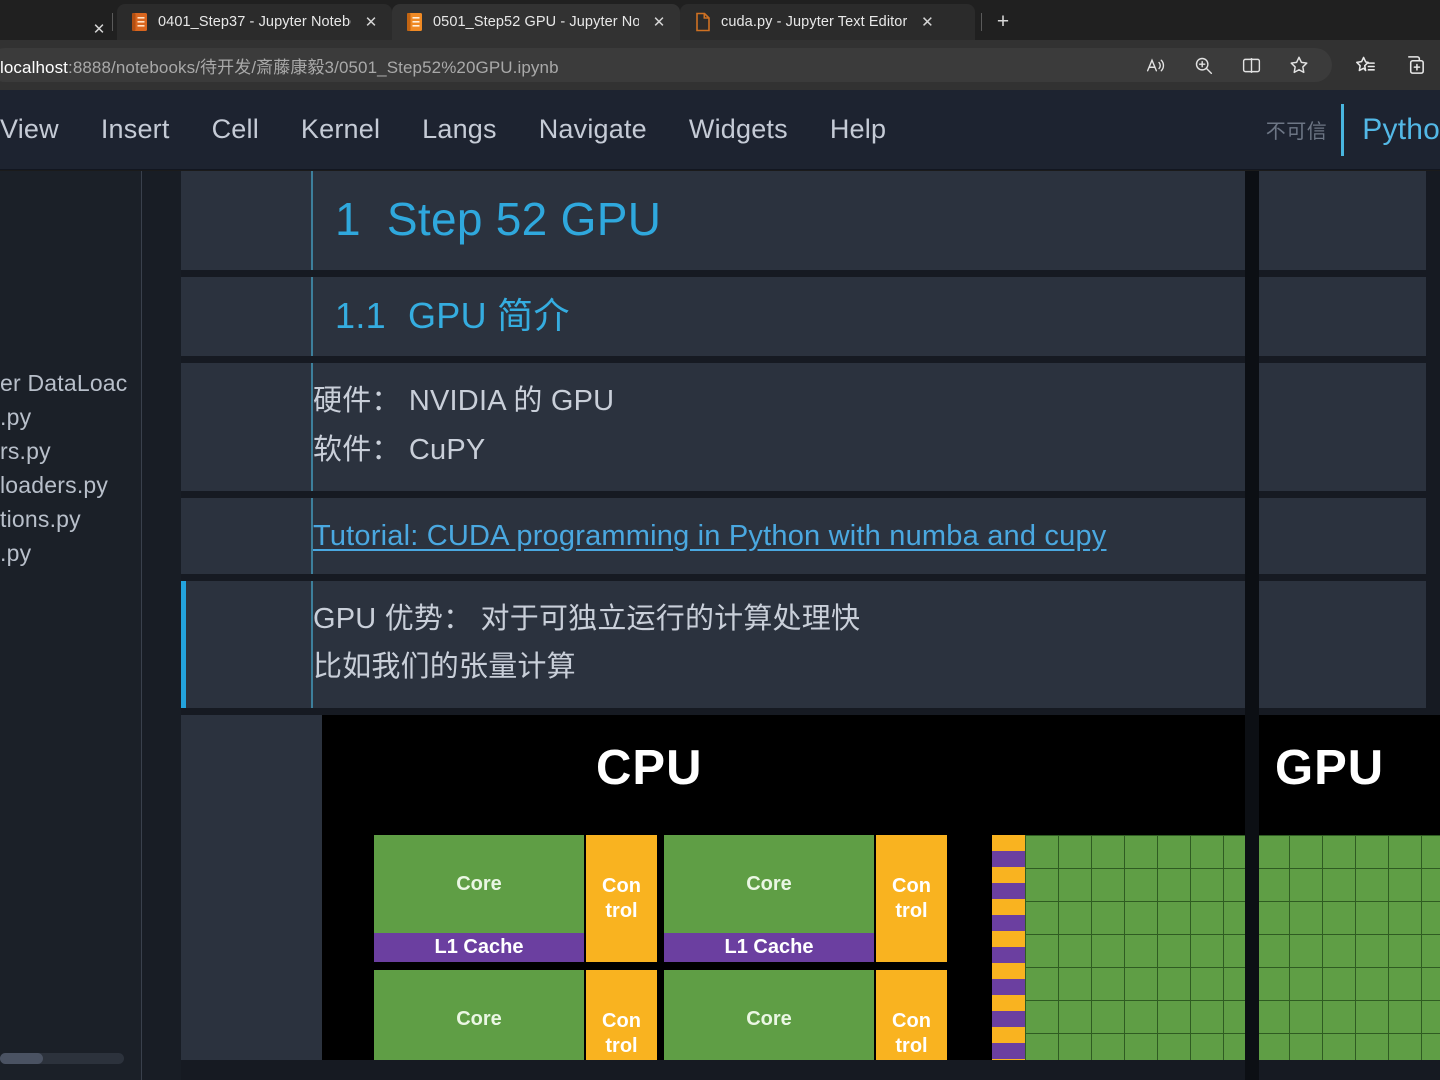  What do you see at coordinates (1155, 65) in the screenshot?
I see `read-aloud-icon` at bounding box center [1155, 65].